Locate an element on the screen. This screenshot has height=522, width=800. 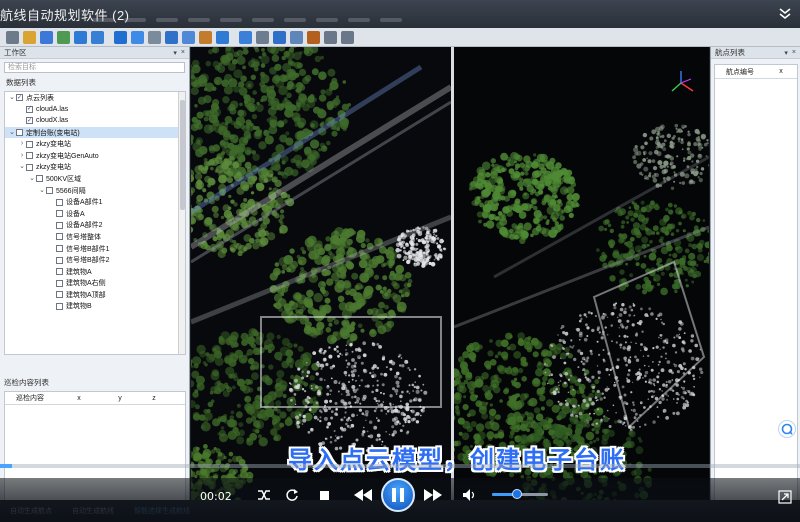
camera-icon is located at coordinates (330, 37).